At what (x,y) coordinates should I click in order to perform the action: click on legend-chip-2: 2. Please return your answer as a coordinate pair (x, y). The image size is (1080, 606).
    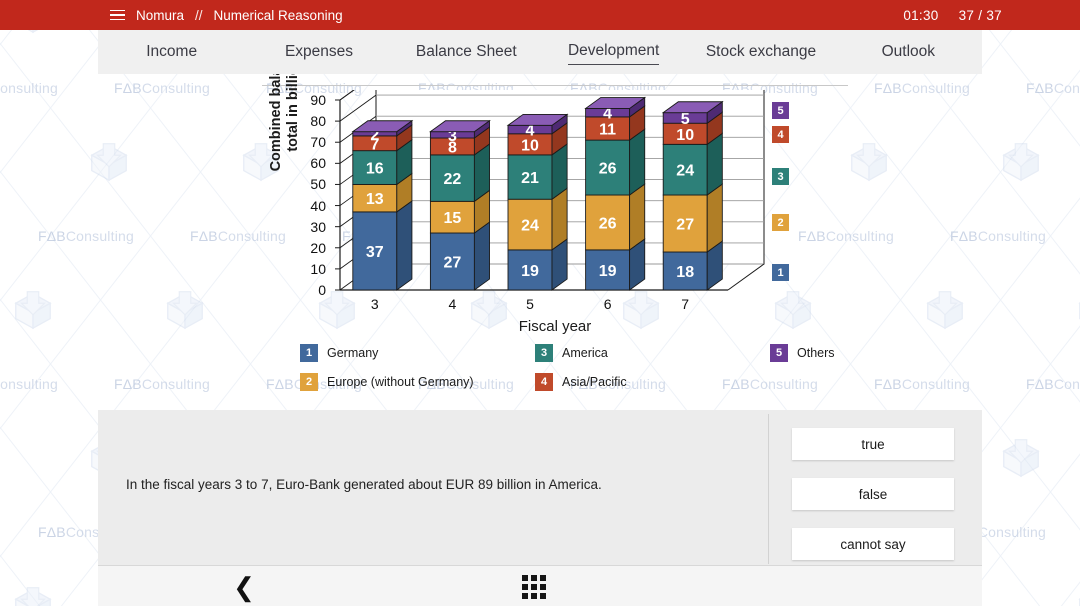
    Looking at the image, I should click on (309, 382).